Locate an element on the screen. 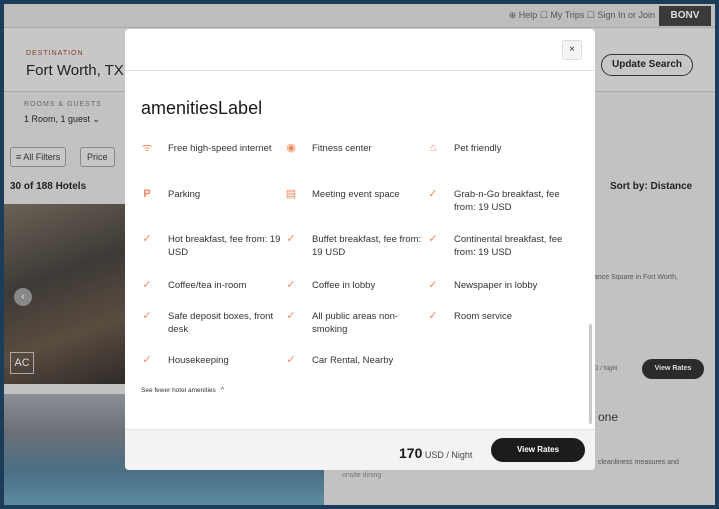 The width and height of the screenshot is (719, 509). card-description-2: cleanliness measures and is located at coordinates (638, 462).